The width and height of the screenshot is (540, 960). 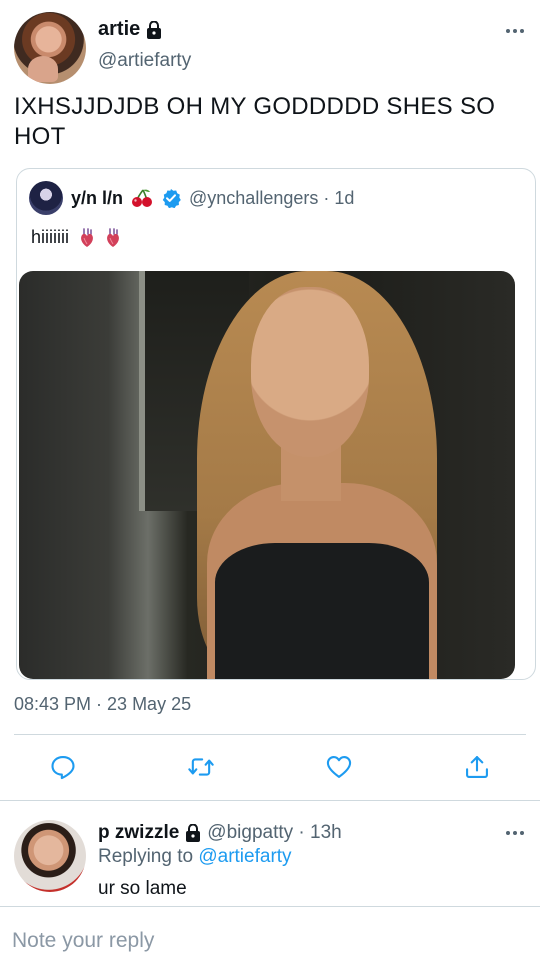 What do you see at coordinates (171, 198) in the screenshot?
I see `verified-badge-icon` at bounding box center [171, 198].